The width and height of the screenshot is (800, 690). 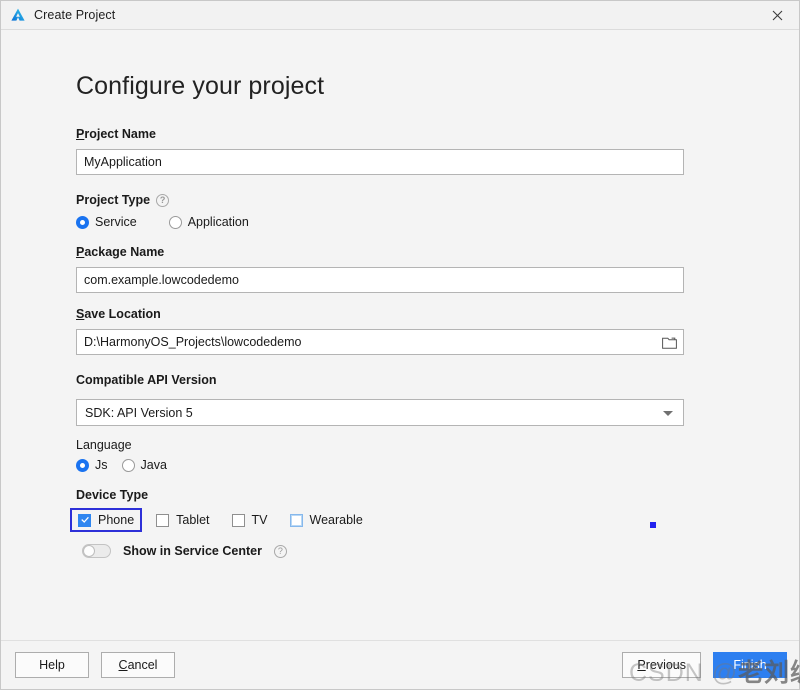 I want to click on close-icon, so click(x=777, y=15).